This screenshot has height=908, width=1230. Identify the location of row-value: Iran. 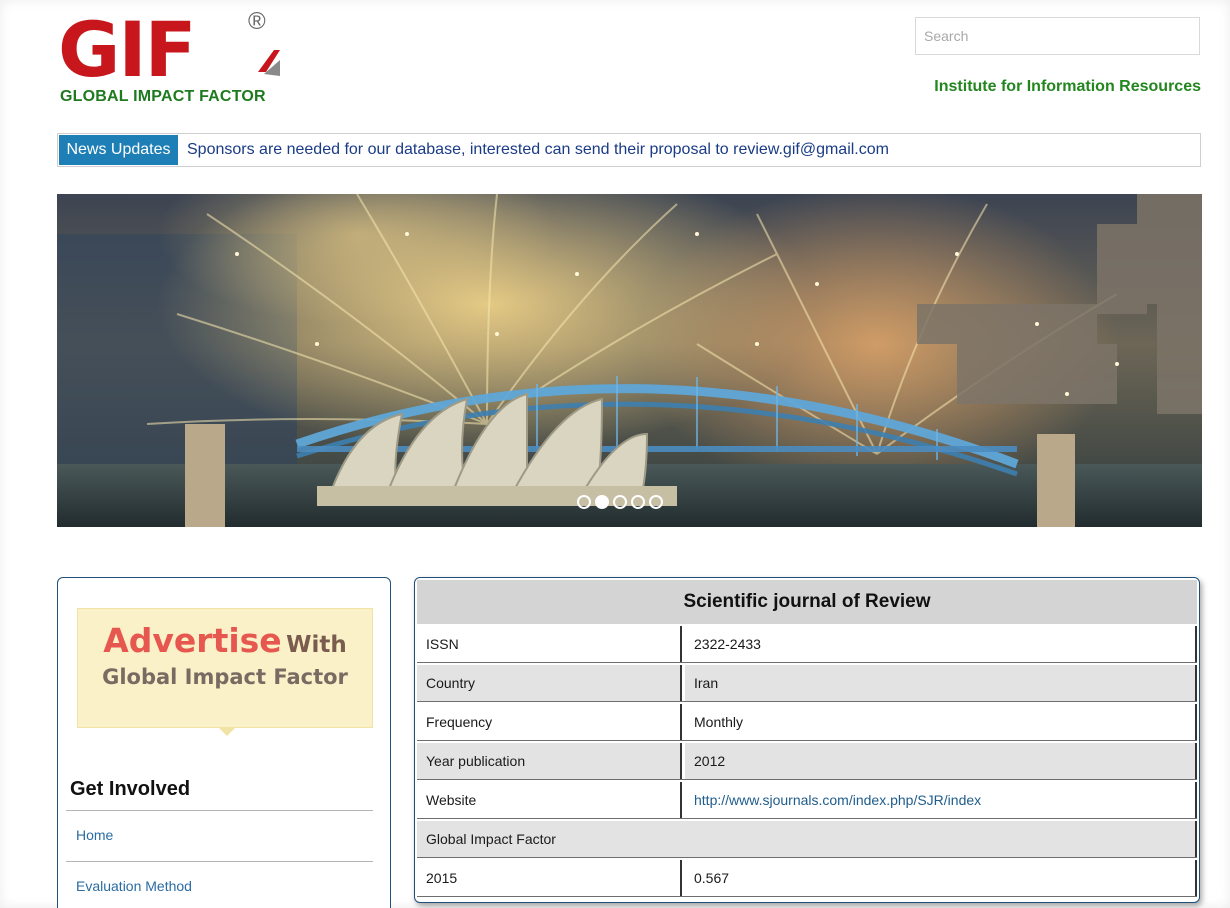
(941, 683).